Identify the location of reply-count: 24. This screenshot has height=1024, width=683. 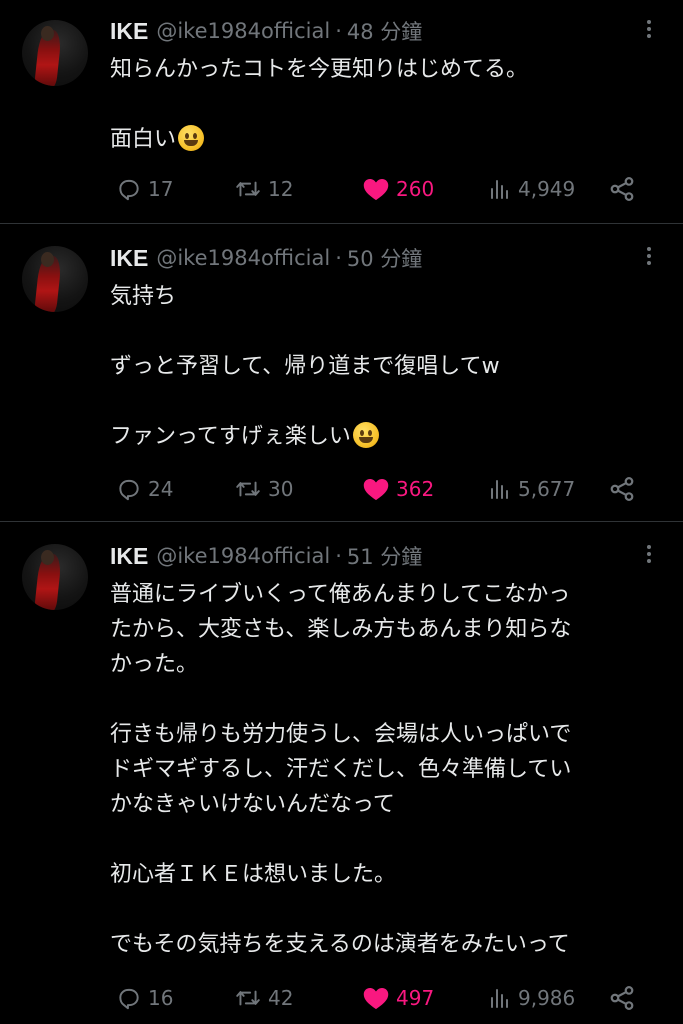
(161, 489).